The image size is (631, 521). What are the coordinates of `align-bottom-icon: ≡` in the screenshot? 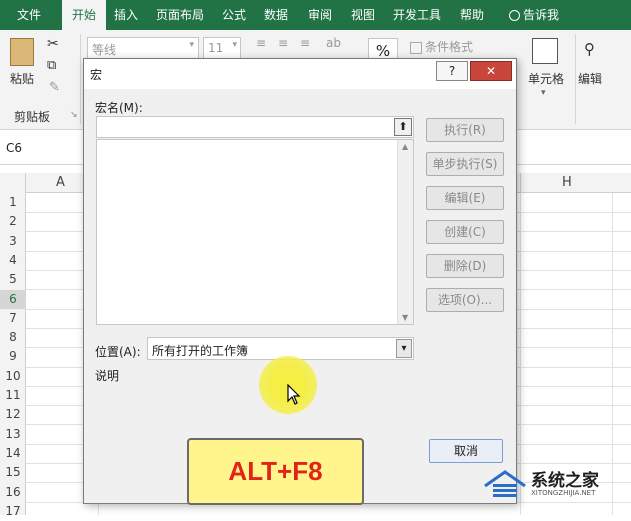 It's located at (305, 43).